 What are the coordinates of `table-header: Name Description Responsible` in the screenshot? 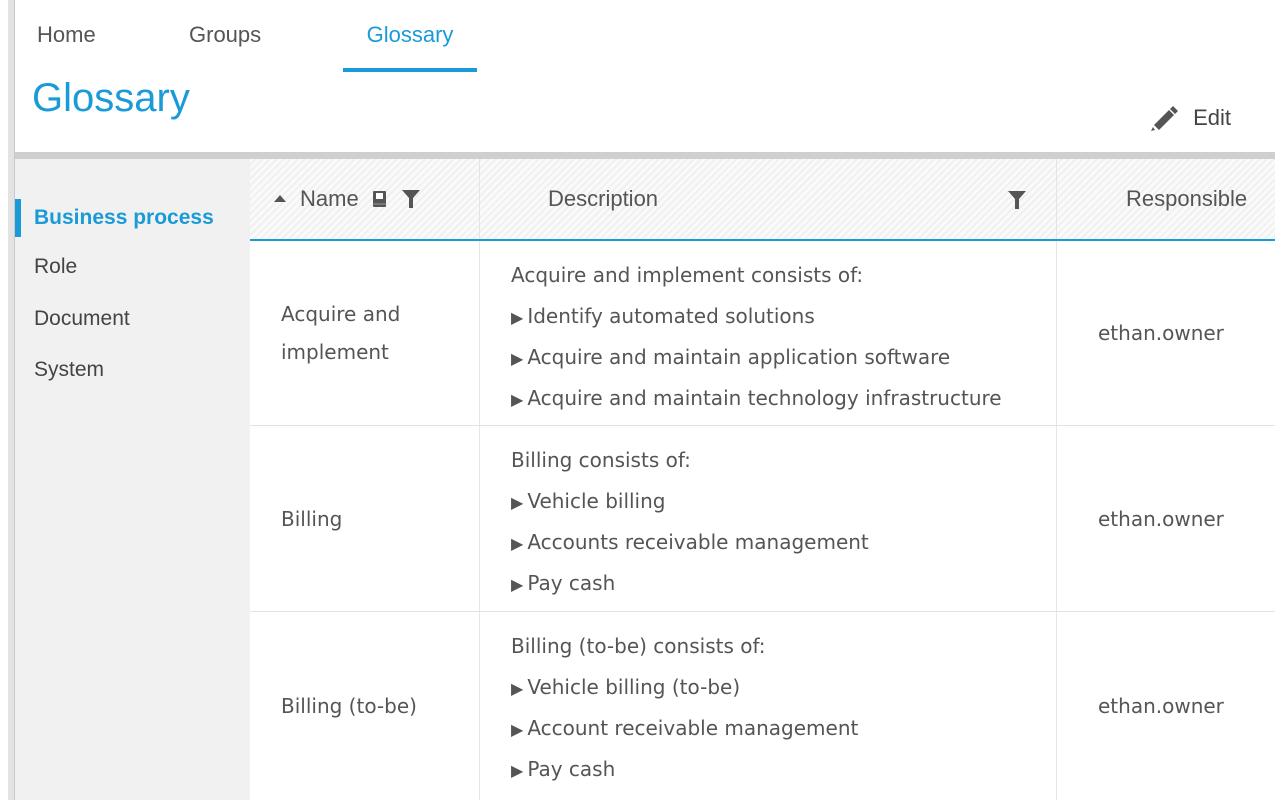 It's located at (762, 200).